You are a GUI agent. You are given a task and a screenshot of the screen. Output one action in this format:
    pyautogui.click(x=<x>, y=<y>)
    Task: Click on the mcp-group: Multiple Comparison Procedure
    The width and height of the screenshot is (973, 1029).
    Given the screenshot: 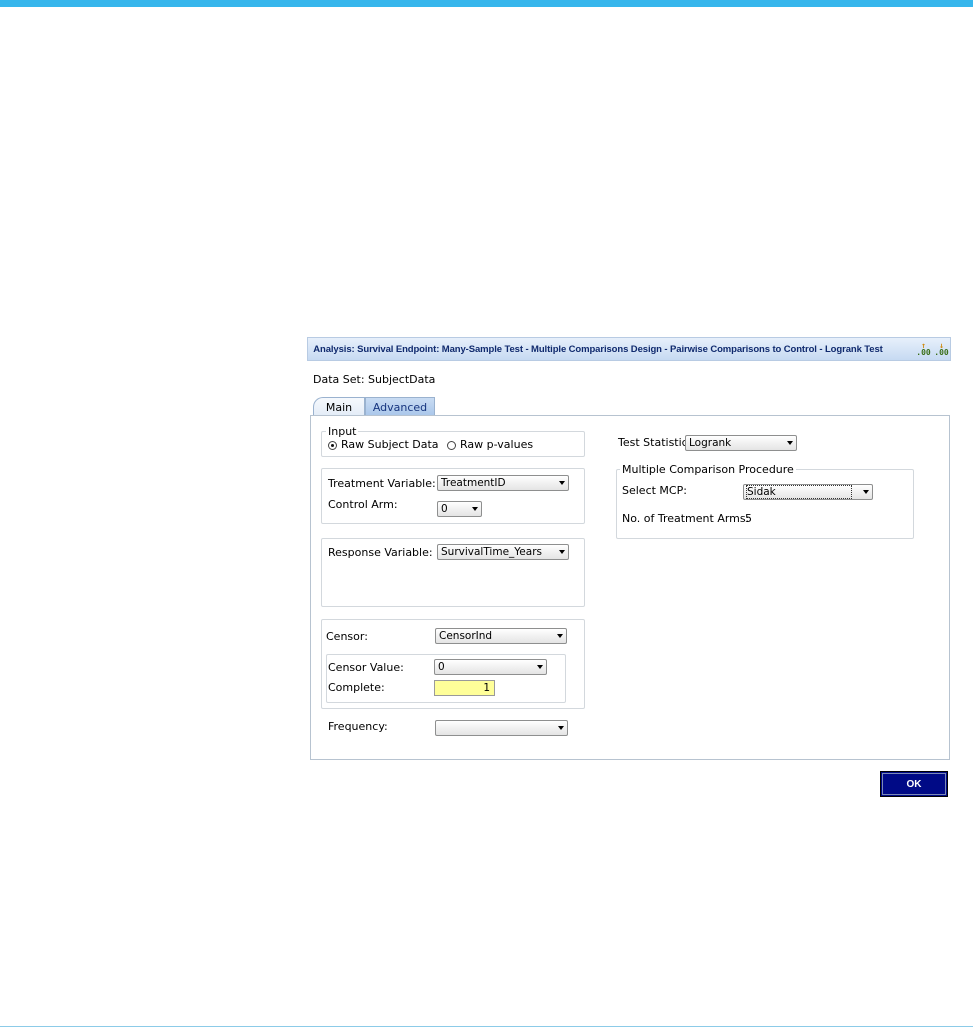 What is the action you would take?
    pyautogui.click(x=765, y=501)
    